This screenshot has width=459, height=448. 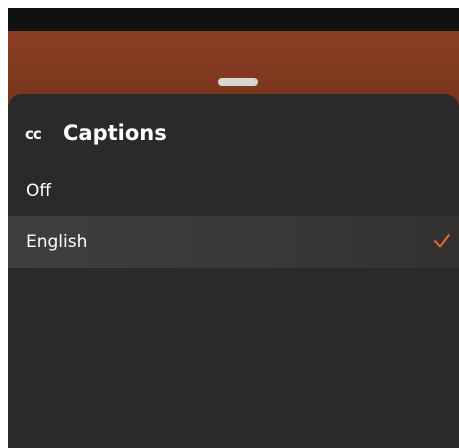 What do you see at coordinates (442, 241) in the screenshot?
I see `checkmark-icon` at bounding box center [442, 241].